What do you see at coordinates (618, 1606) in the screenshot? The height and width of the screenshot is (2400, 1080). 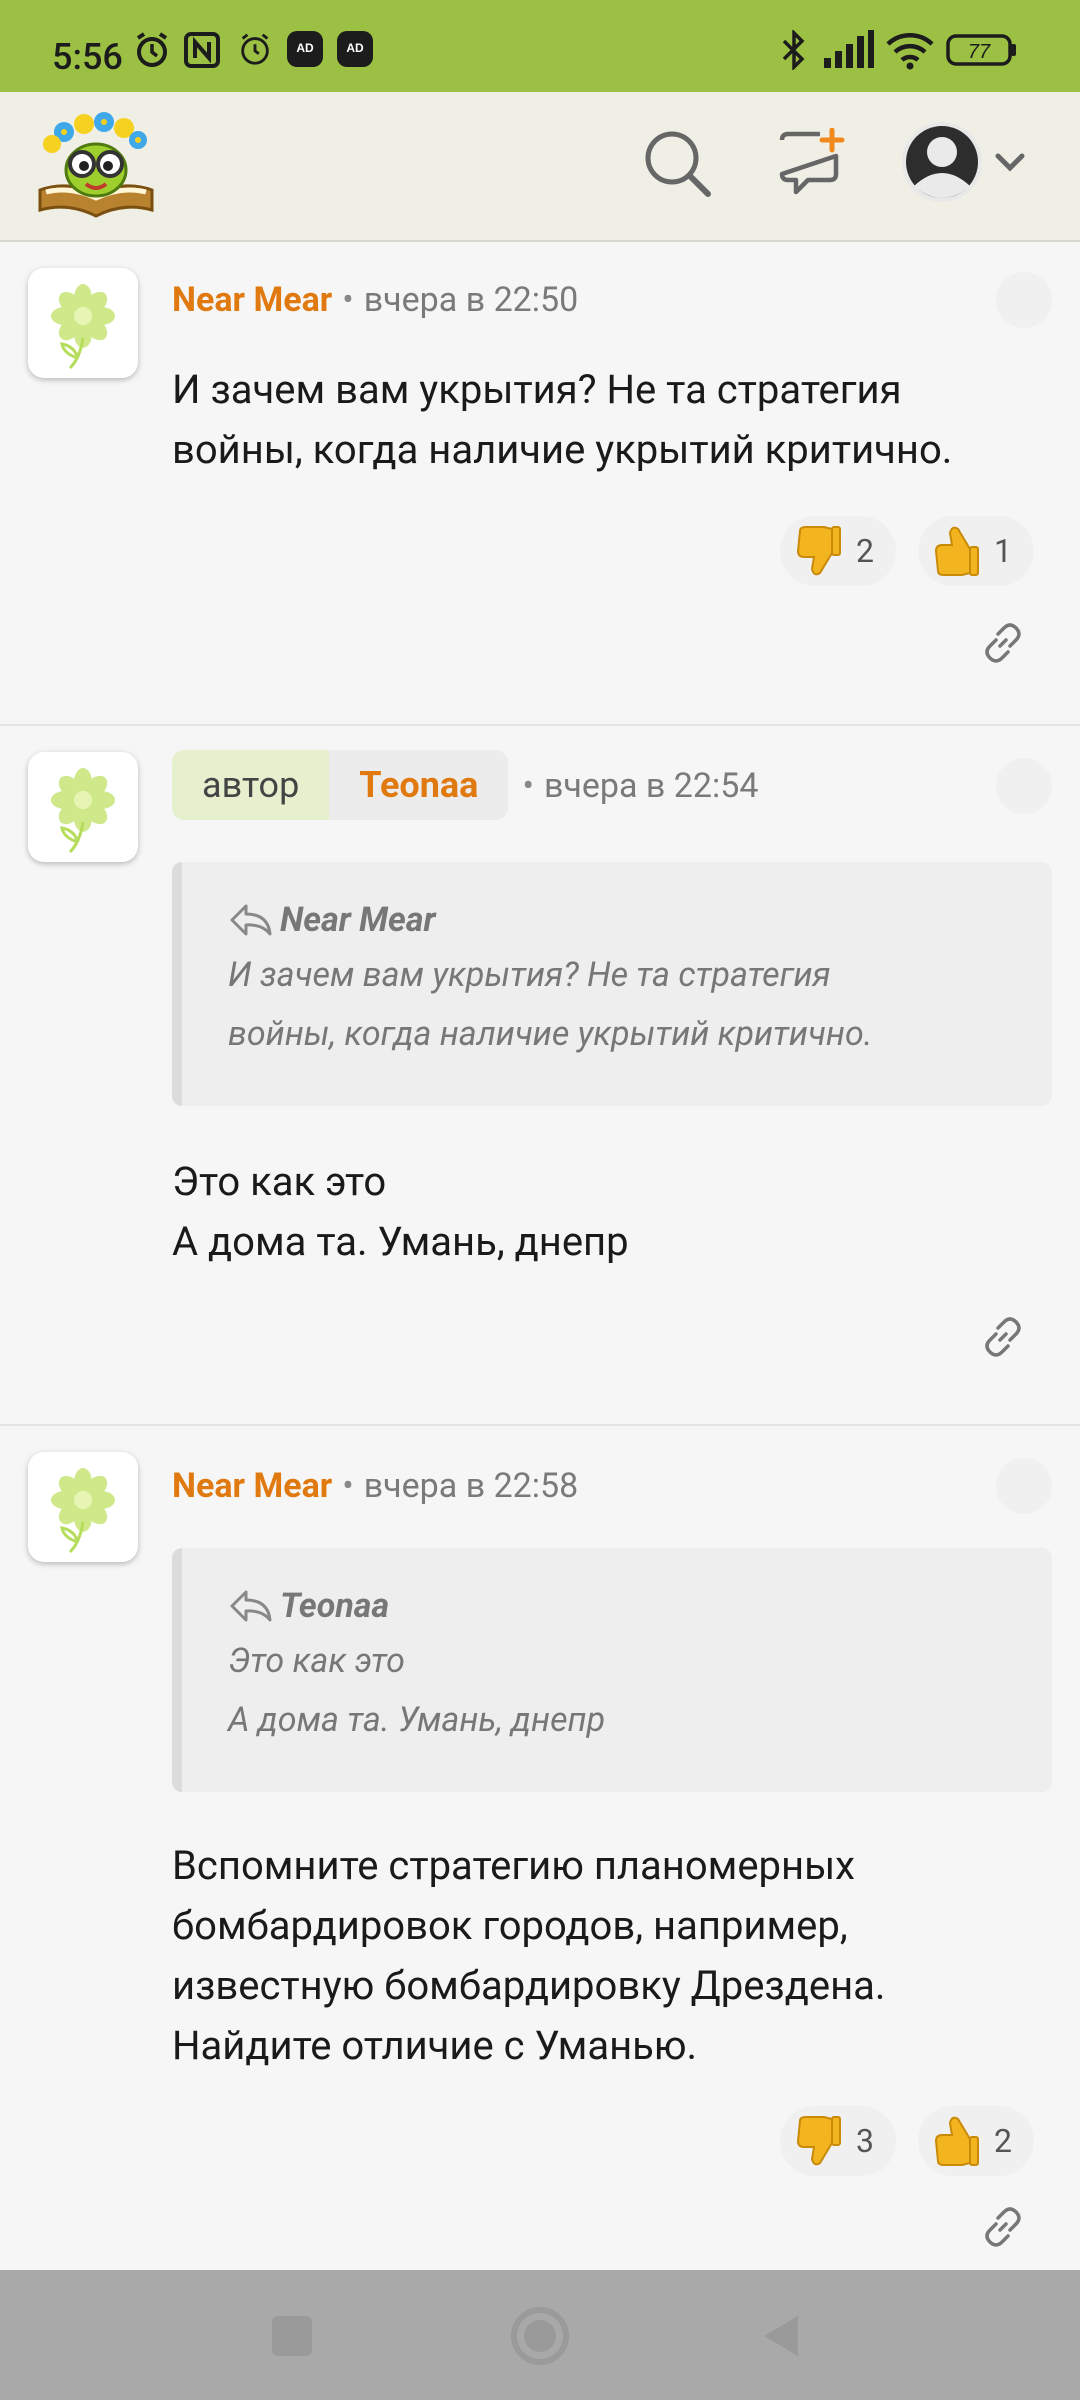 I see `quote-author: Teonaa` at bounding box center [618, 1606].